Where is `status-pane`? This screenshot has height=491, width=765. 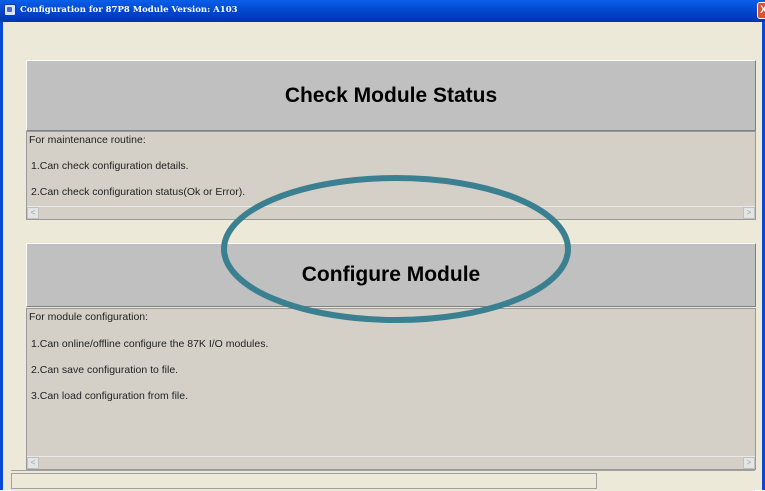 status-pane is located at coordinates (304, 481).